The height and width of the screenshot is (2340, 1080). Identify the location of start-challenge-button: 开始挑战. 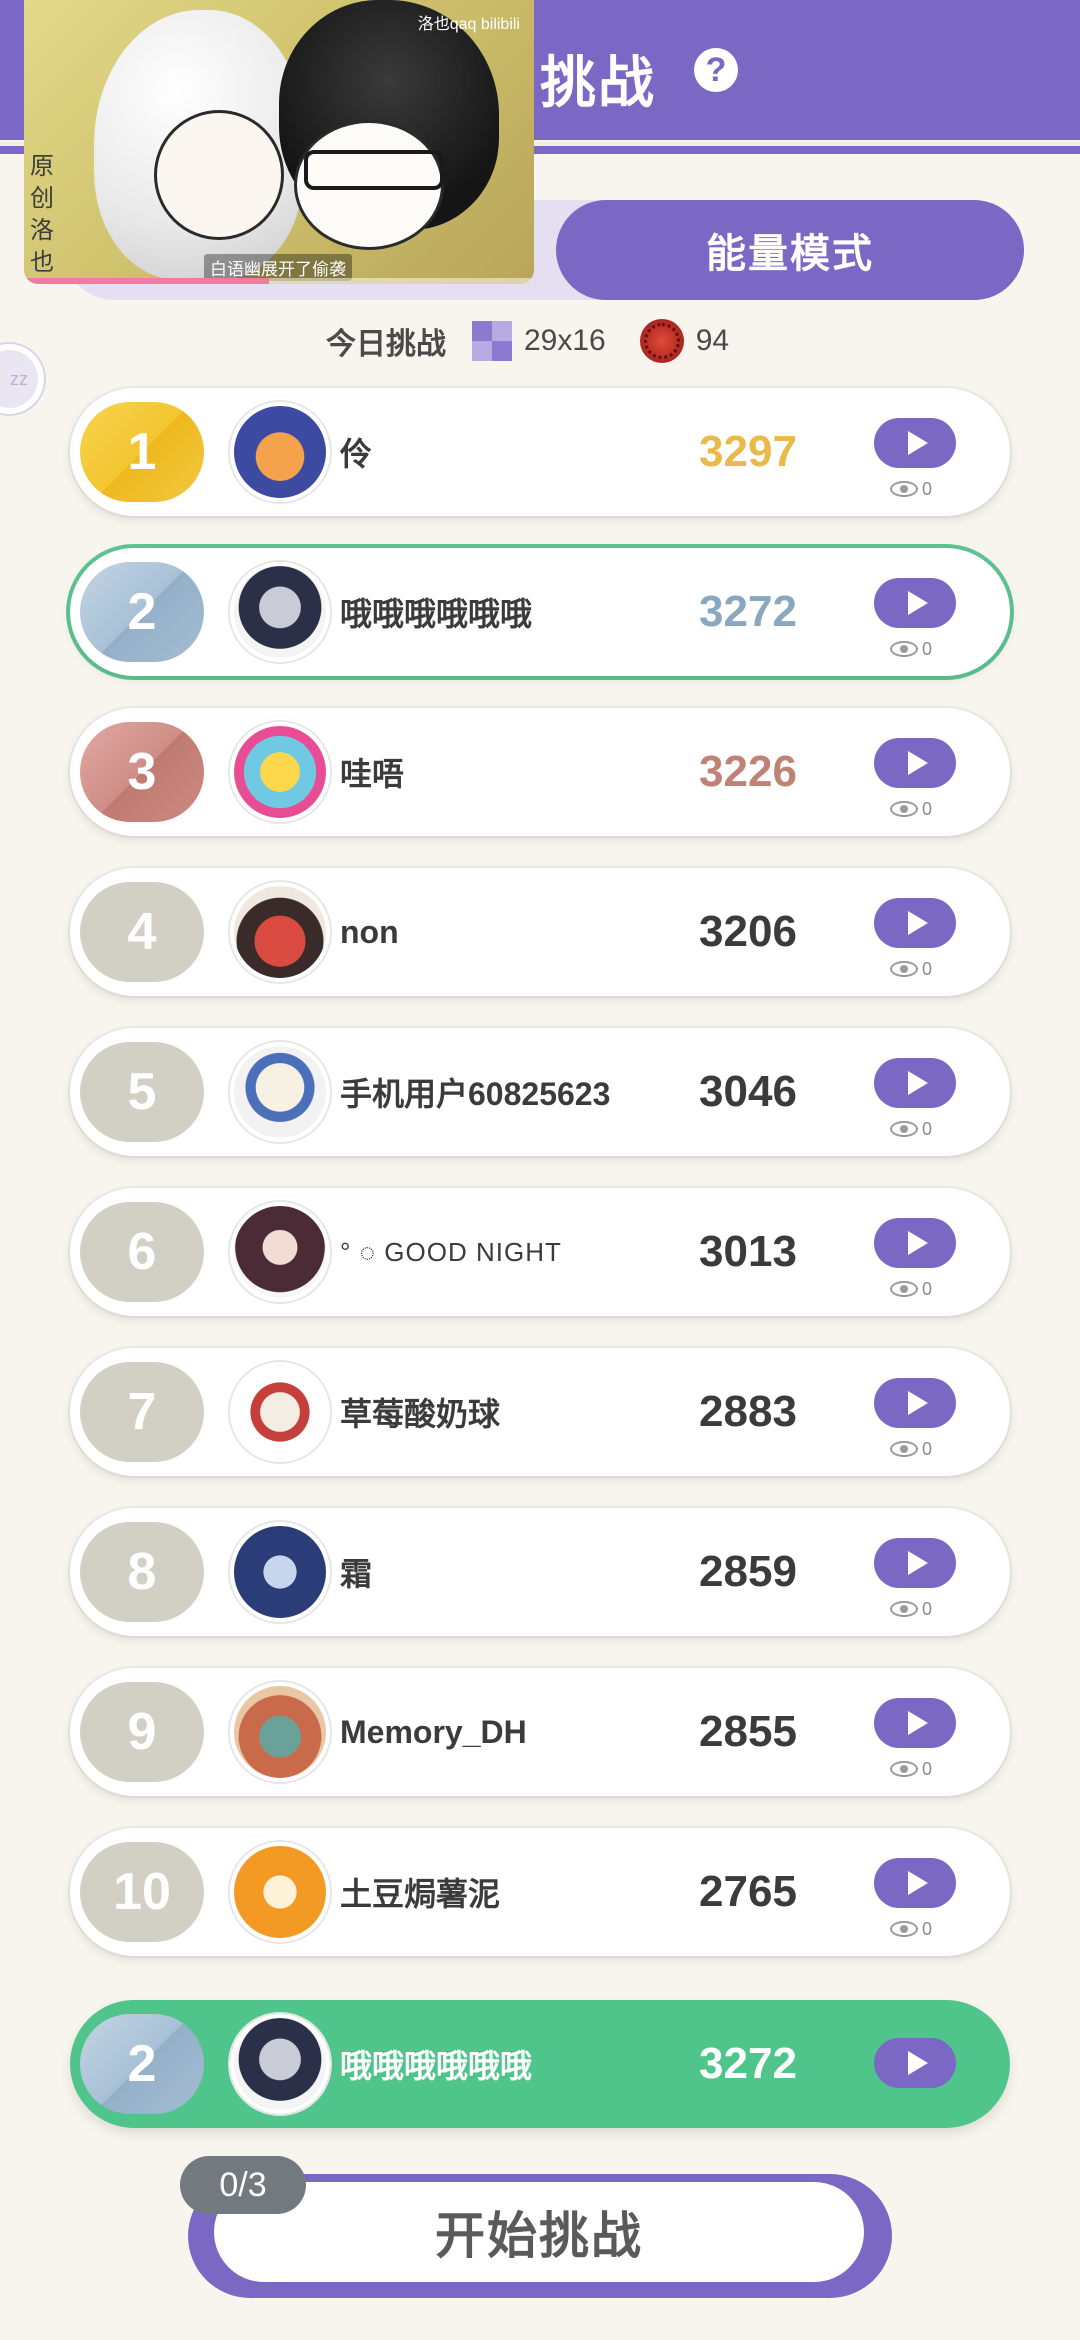
(539, 2232).